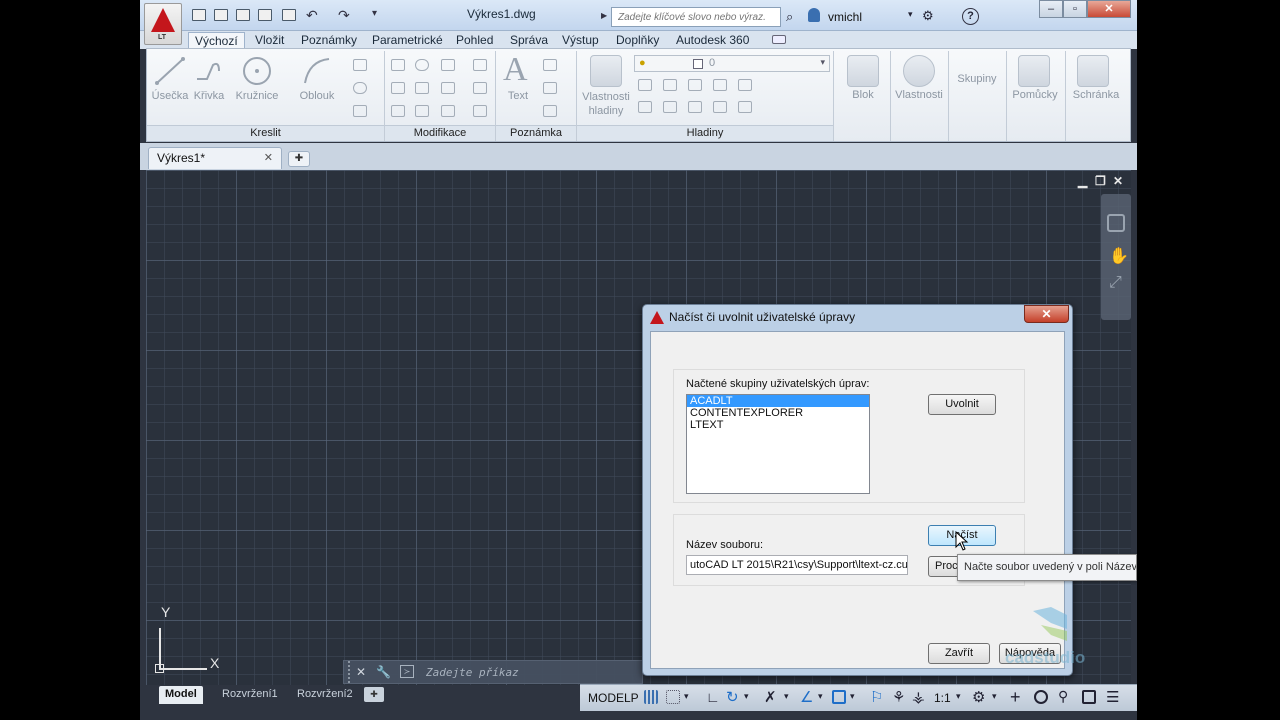 Image resolution: width=1280 pixels, height=720 pixels. I want to click on circle-icon, so click(257, 71).